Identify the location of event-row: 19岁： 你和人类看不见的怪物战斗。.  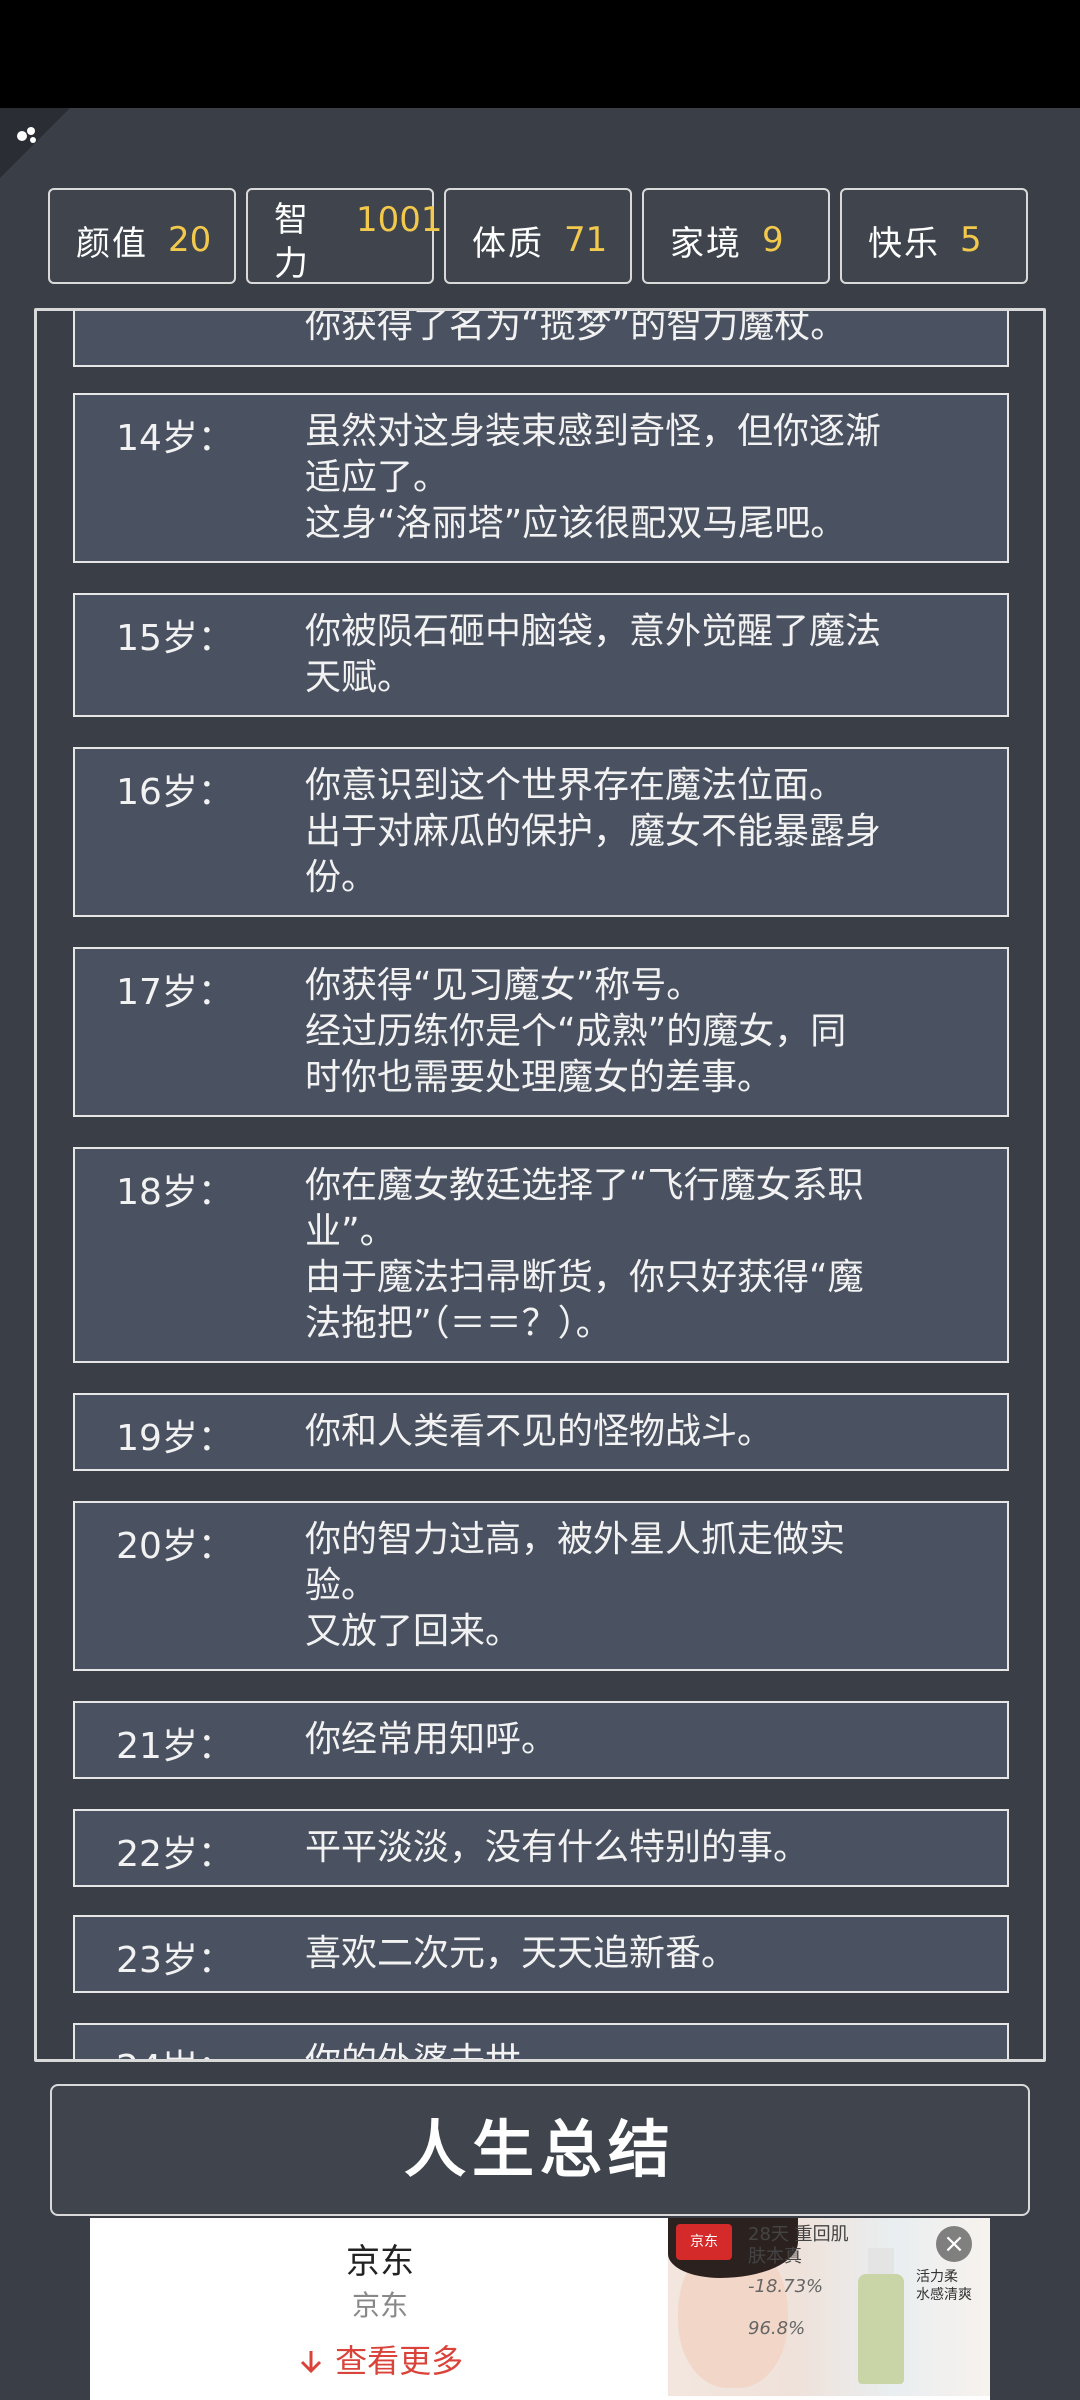
(541, 1432).